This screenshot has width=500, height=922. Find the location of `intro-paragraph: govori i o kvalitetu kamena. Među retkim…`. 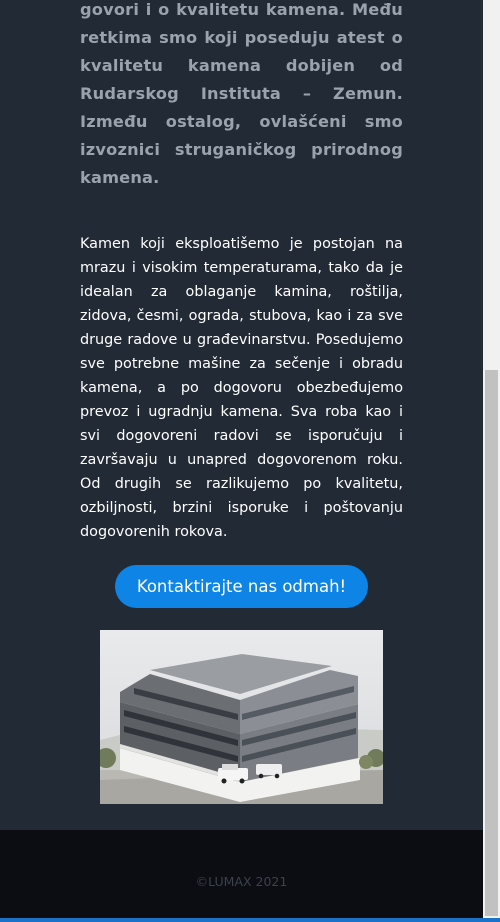

intro-paragraph: govori i o kvalitetu kamena. Među retkim… is located at coordinates (241, 93).